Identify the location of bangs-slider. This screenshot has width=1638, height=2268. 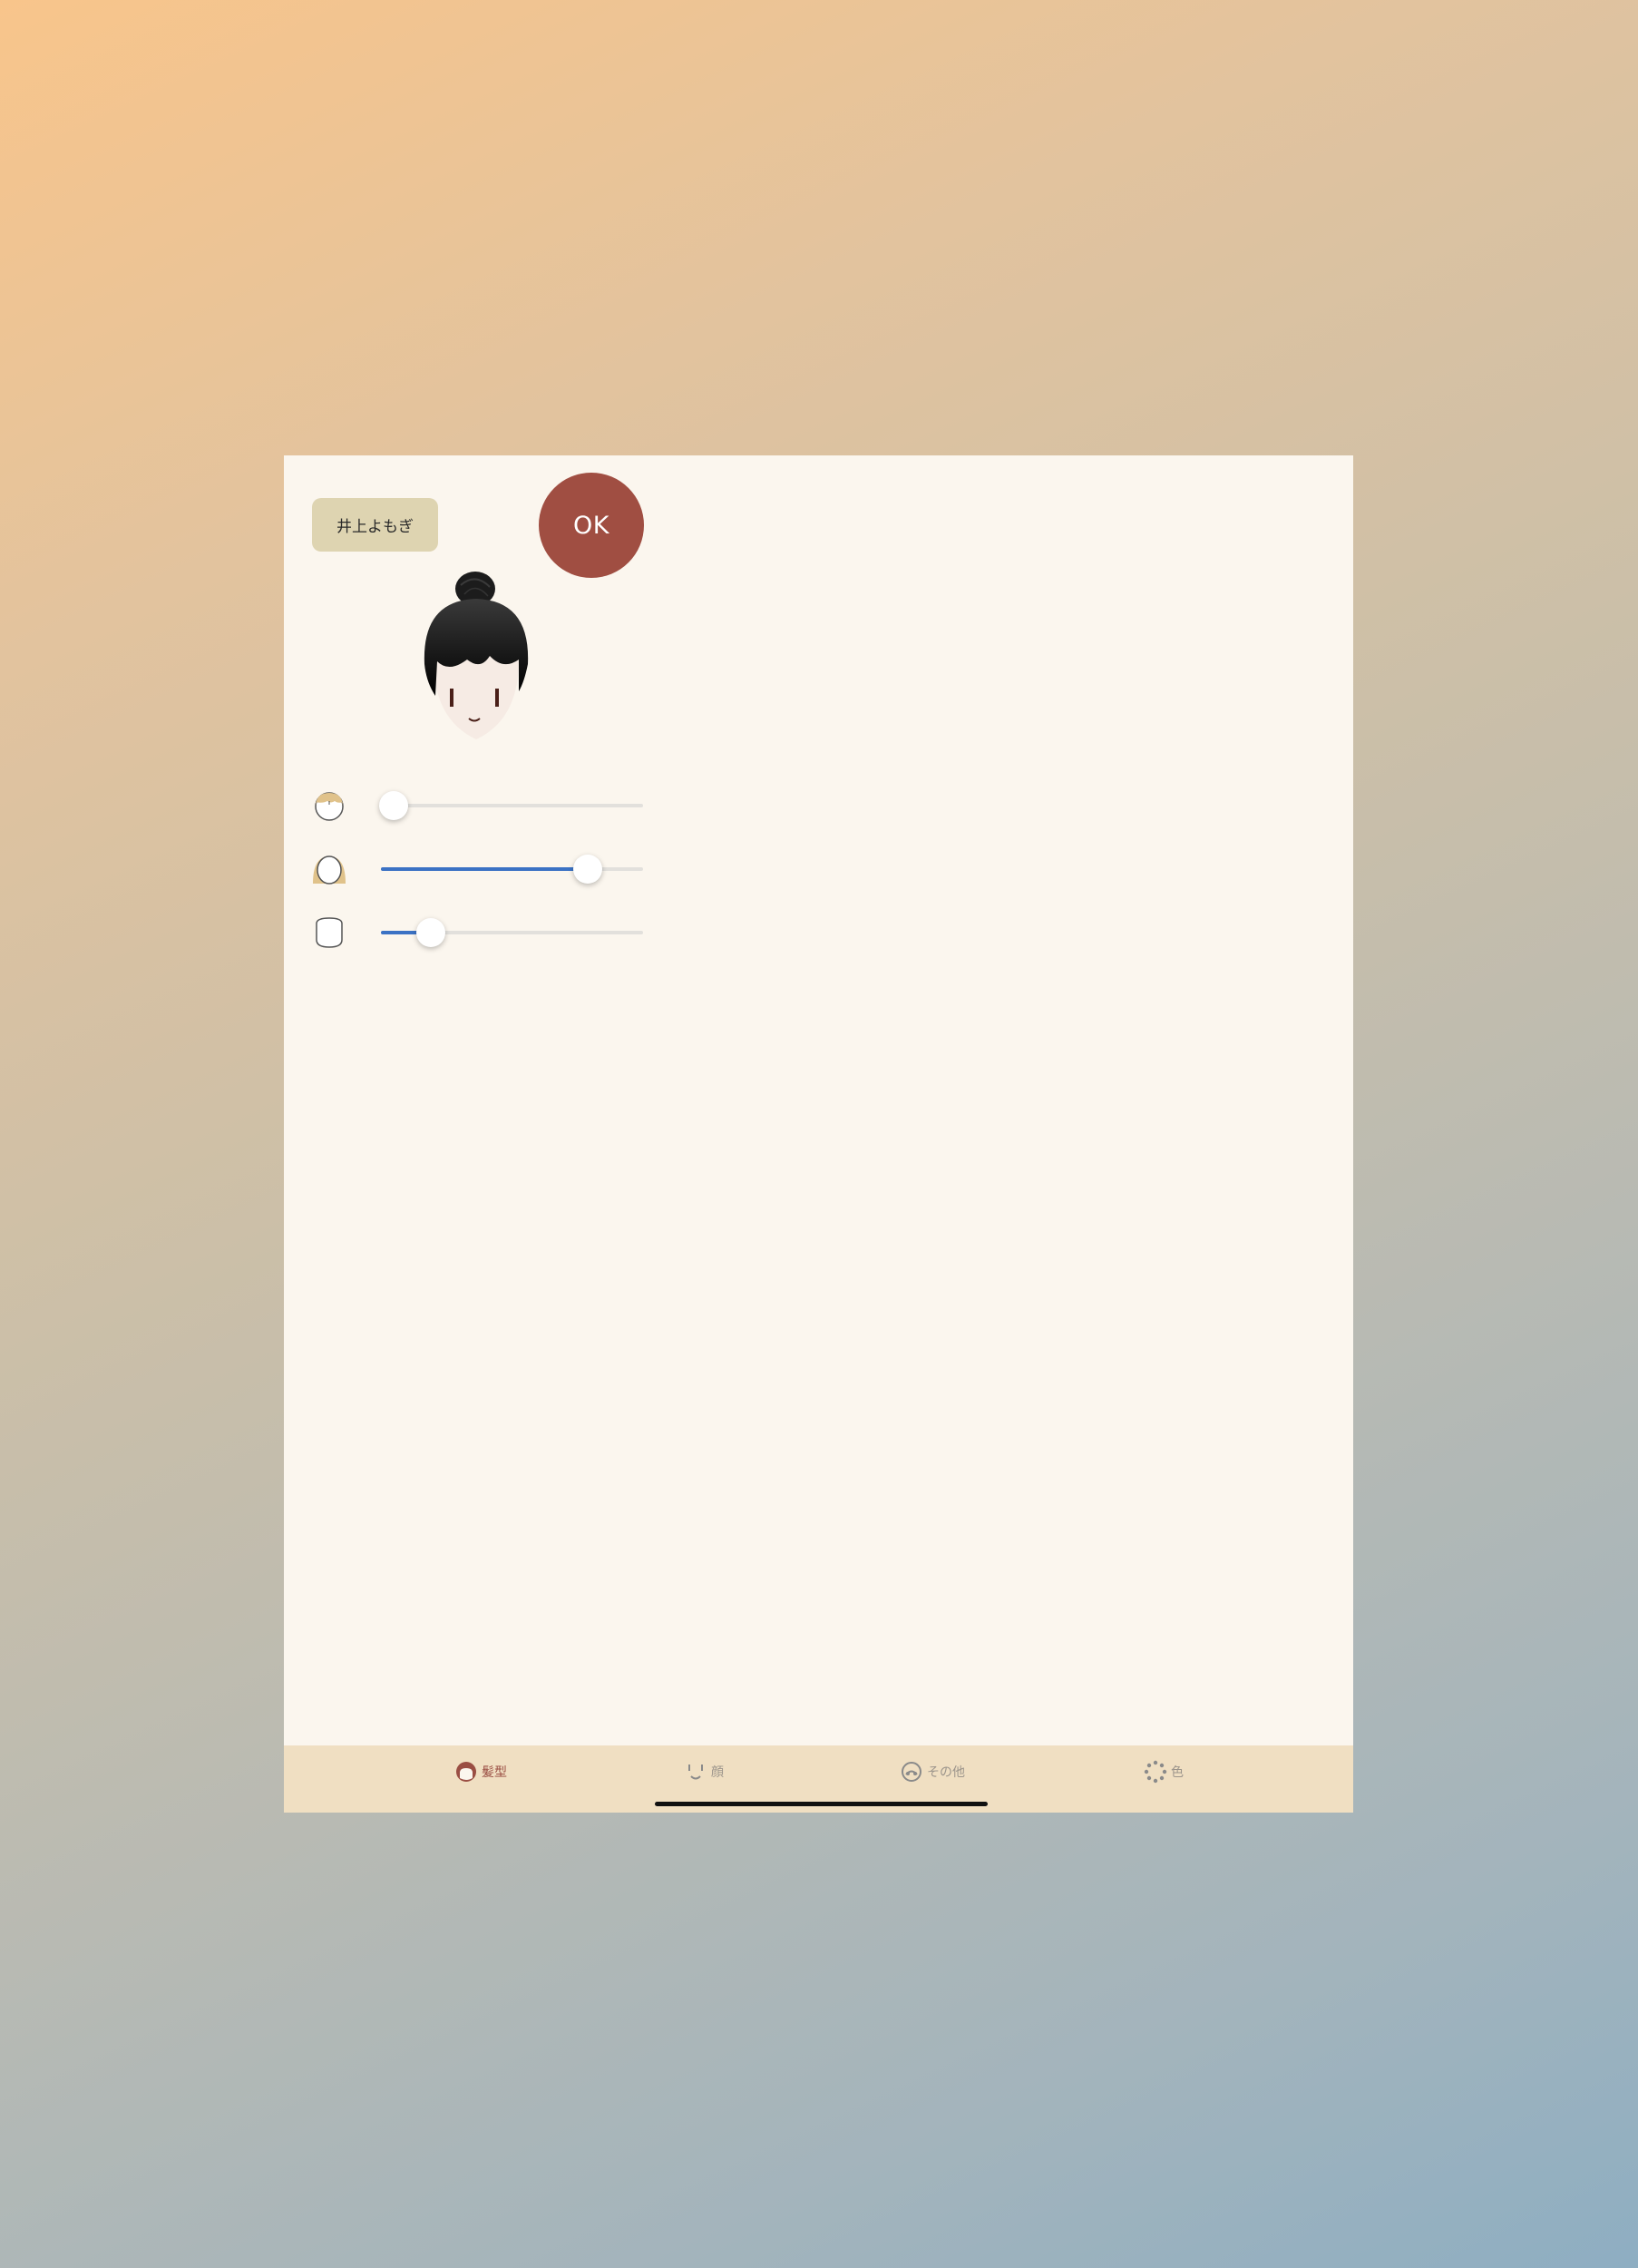
(511, 806).